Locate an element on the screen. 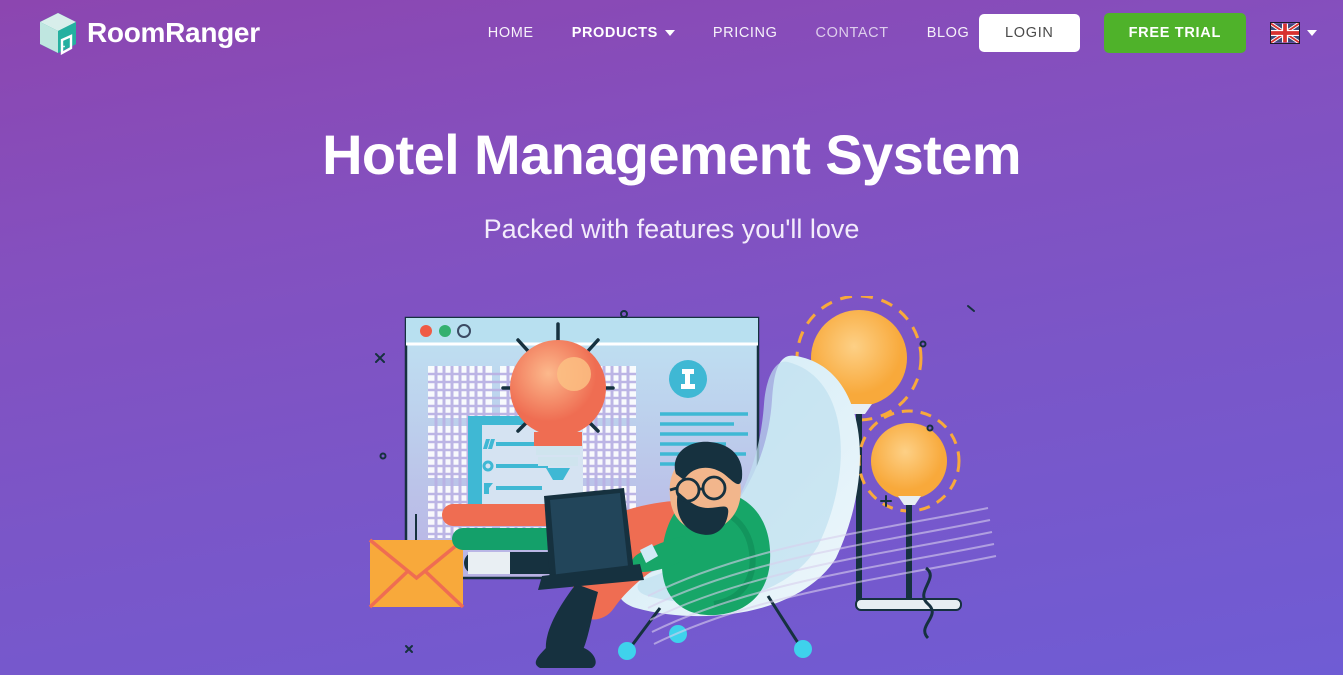 The height and width of the screenshot is (675, 1343). brand-logo-link: RoomRanger is located at coordinates (149, 33).